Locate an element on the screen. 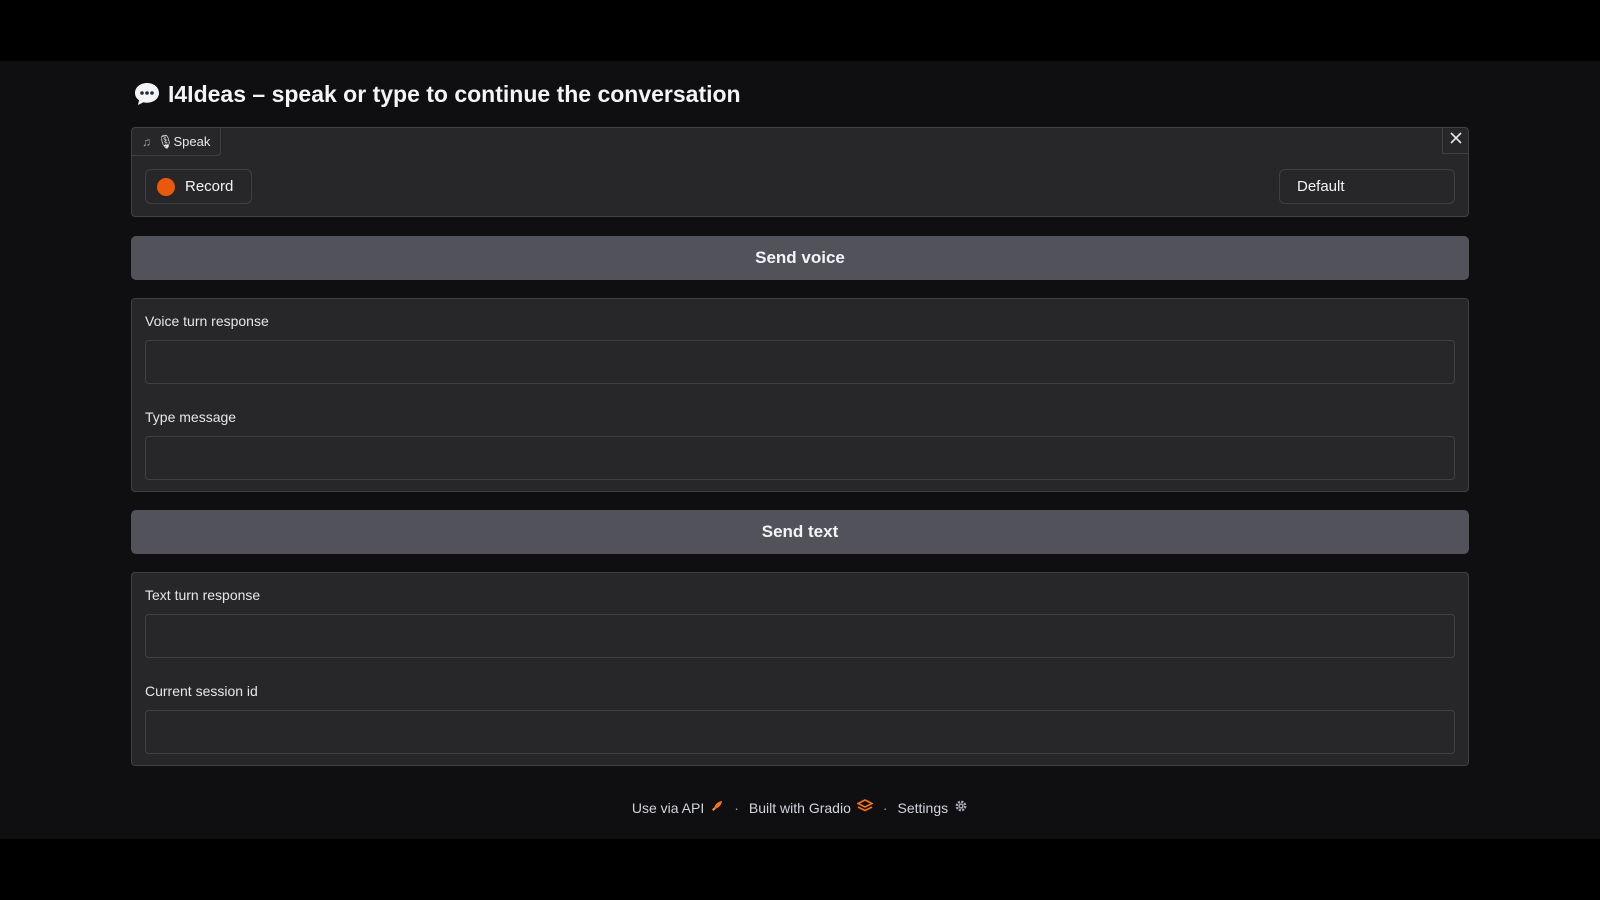 The image size is (1600, 900). use-via-api-label: Use via API is located at coordinates (668, 807).